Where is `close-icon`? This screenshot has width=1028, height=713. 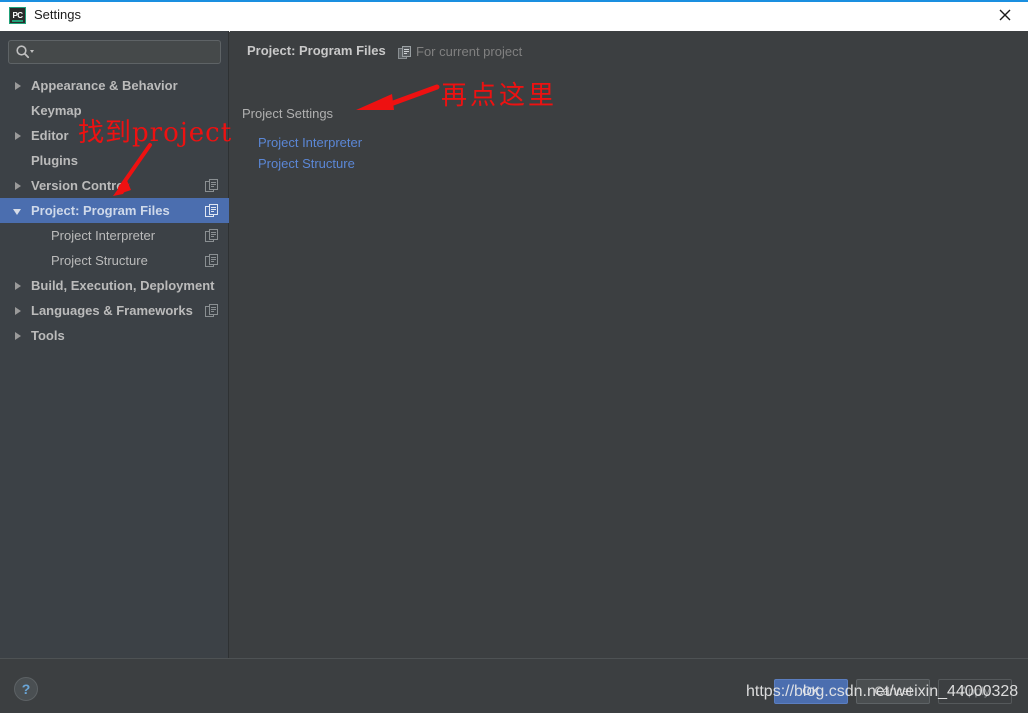
close-icon is located at coordinates (1005, 15).